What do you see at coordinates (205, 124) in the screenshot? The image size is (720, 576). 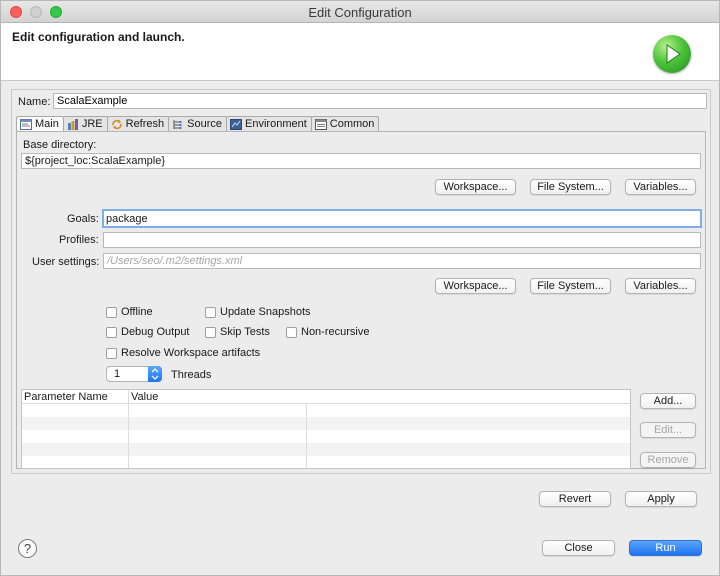 I see `tab-source-label: Source` at bounding box center [205, 124].